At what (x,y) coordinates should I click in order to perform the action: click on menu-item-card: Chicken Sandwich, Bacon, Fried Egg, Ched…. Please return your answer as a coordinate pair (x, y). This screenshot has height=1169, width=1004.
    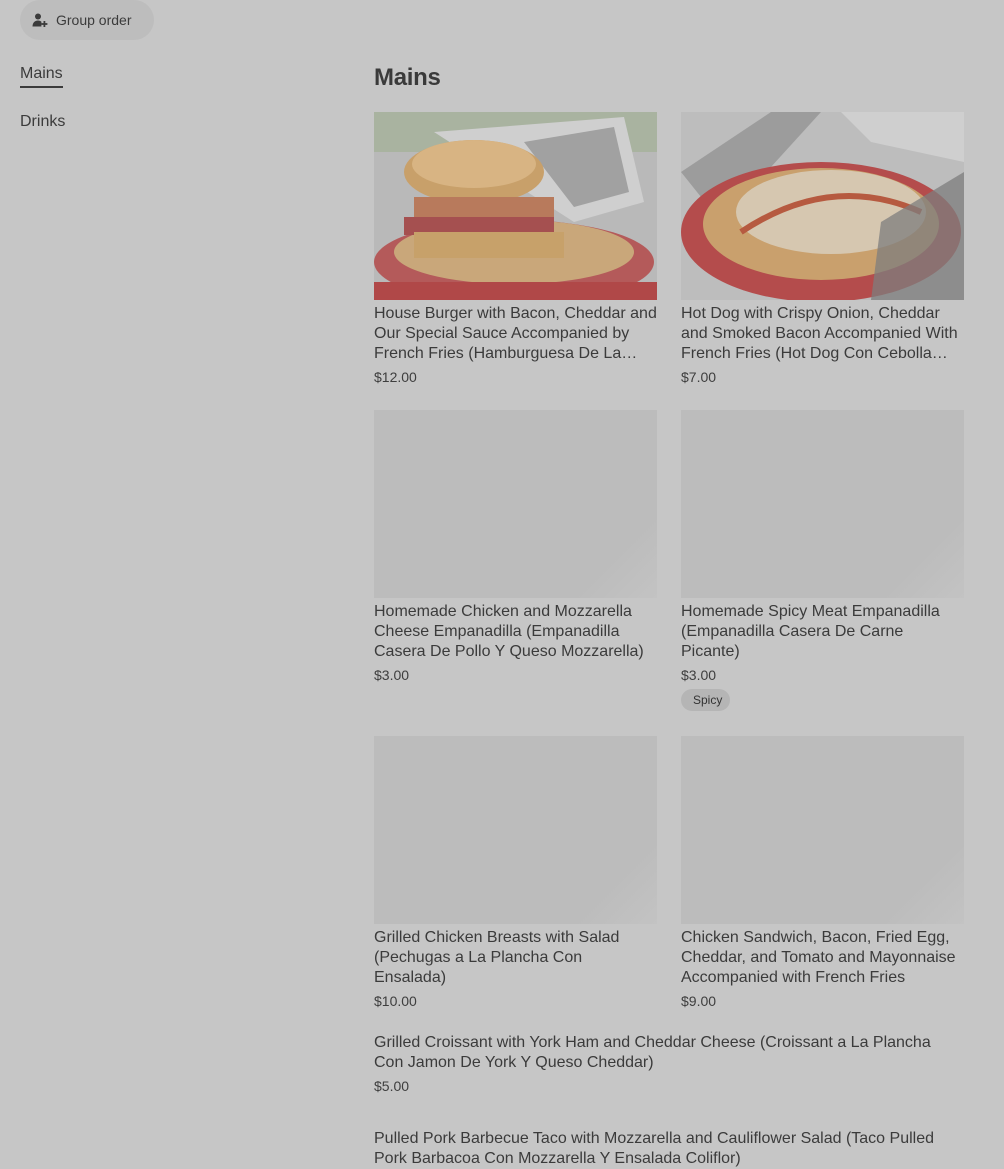
    Looking at the image, I should click on (822, 873).